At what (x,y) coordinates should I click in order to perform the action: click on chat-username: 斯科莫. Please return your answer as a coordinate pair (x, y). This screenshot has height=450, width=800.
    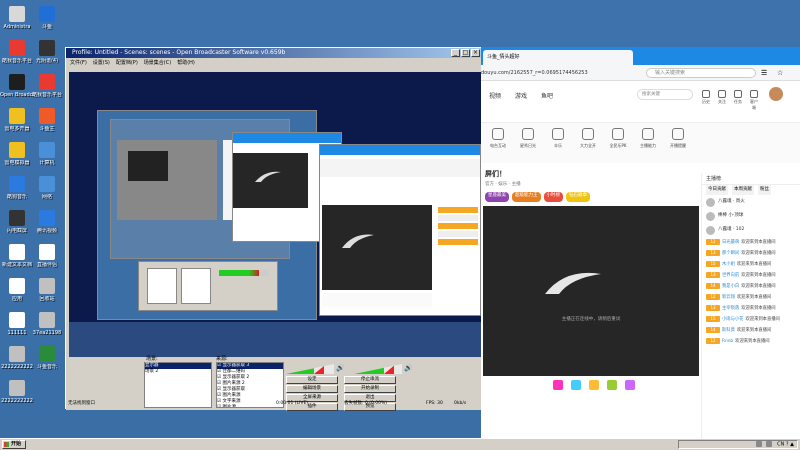
    Looking at the image, I should click on (728, 330).